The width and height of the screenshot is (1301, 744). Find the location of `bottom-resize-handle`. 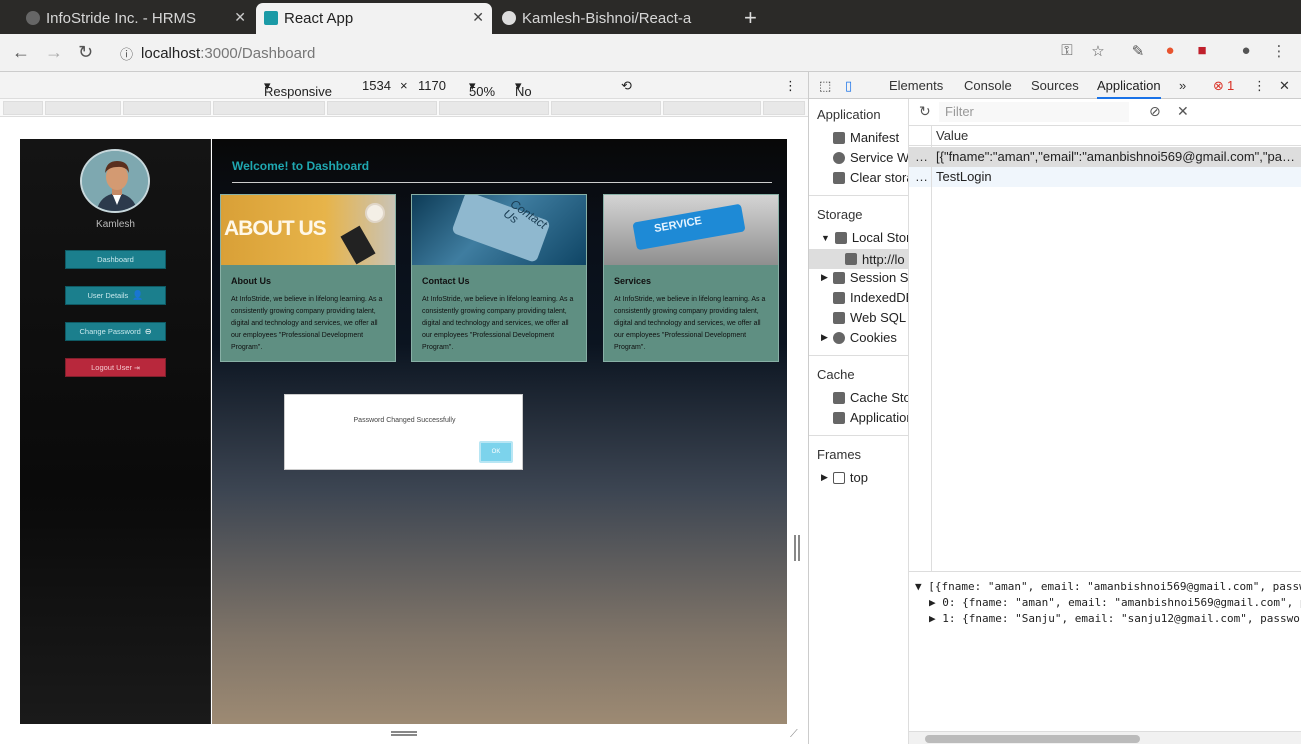

bottom-resize-handle is located at coordinates (404, 733).